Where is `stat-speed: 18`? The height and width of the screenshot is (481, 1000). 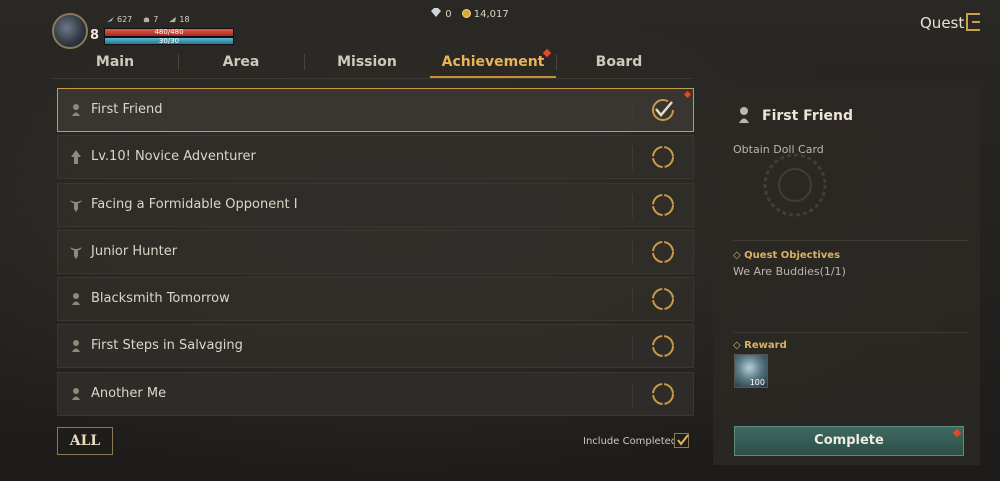 stat-speed: 18 is located at coordinates (179, 19).